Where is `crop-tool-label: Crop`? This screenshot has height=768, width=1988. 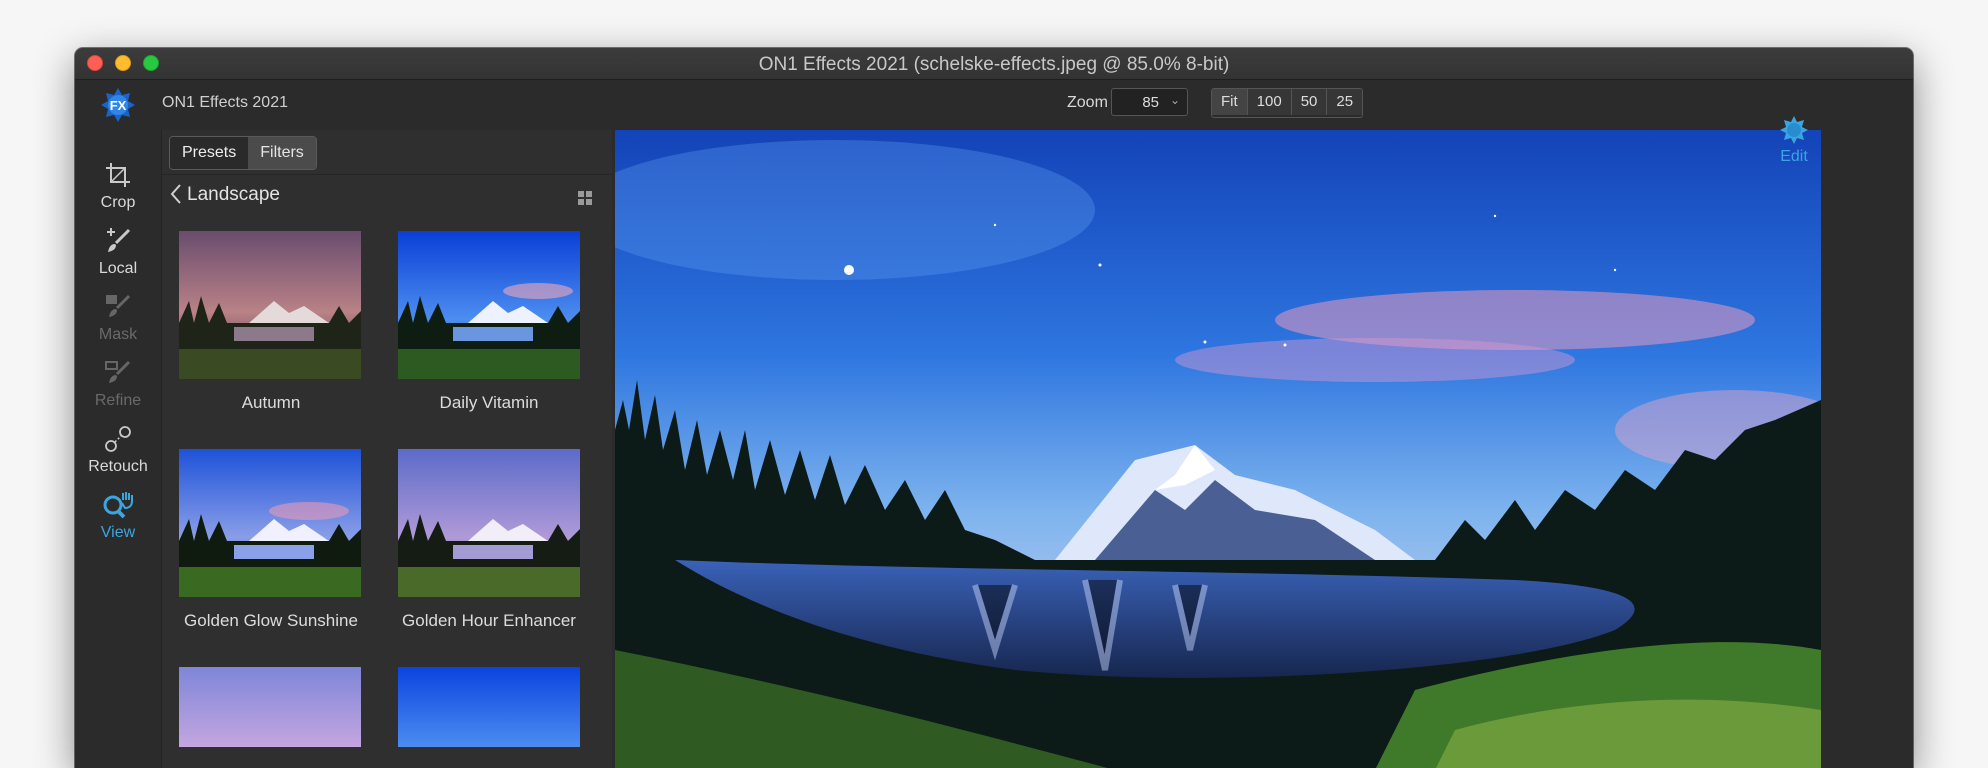
crop-tool-label: Crop is located at coordinates (118, 202).